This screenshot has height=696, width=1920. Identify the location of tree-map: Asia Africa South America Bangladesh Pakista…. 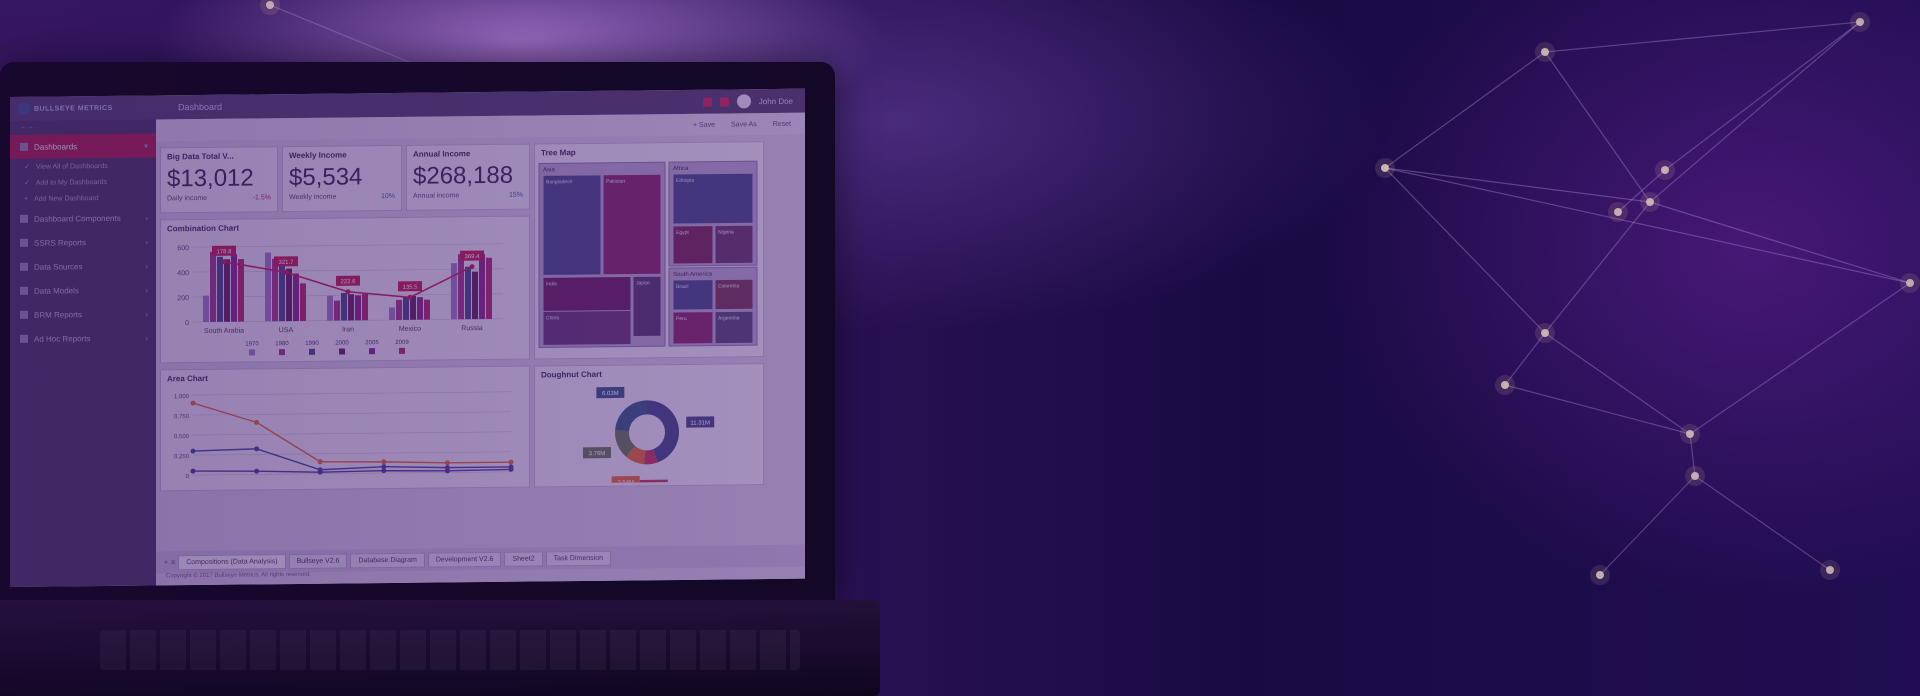
(647, 256).